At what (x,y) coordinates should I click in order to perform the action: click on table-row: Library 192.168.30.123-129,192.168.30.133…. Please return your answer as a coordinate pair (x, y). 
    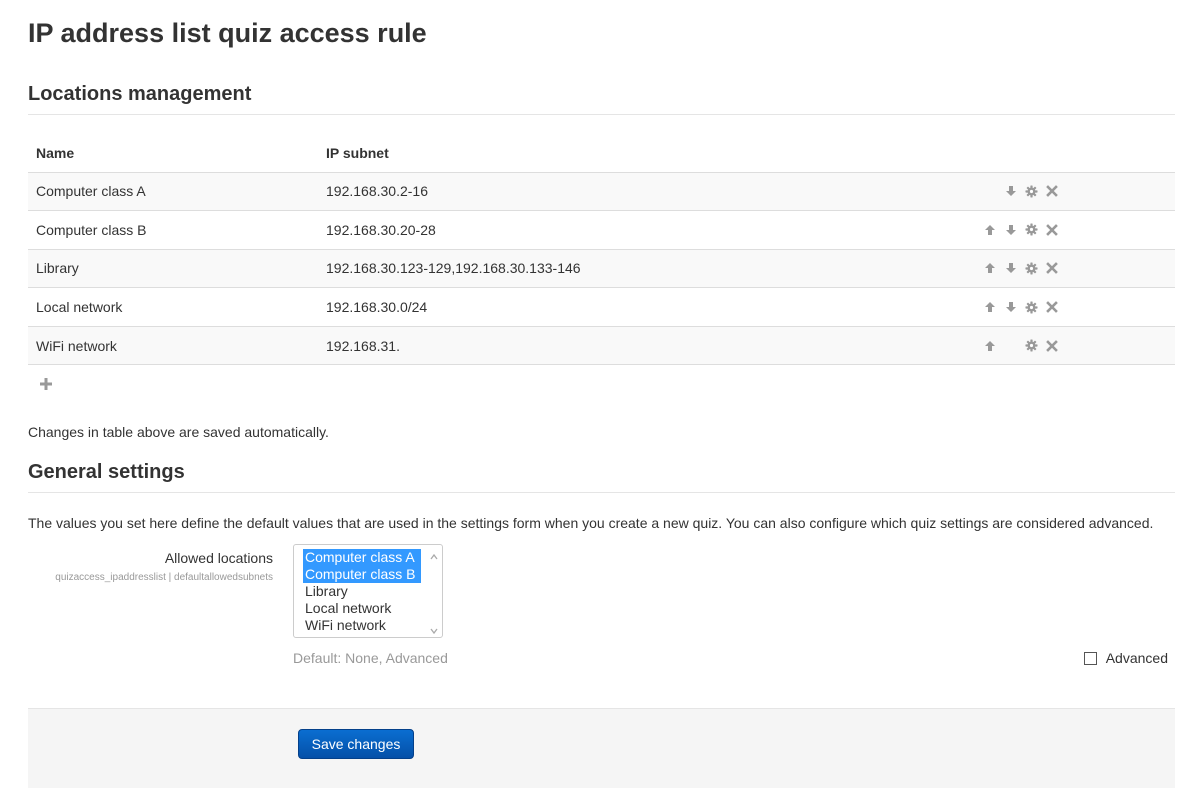
    Looking at the image, I should click on (601, 268).